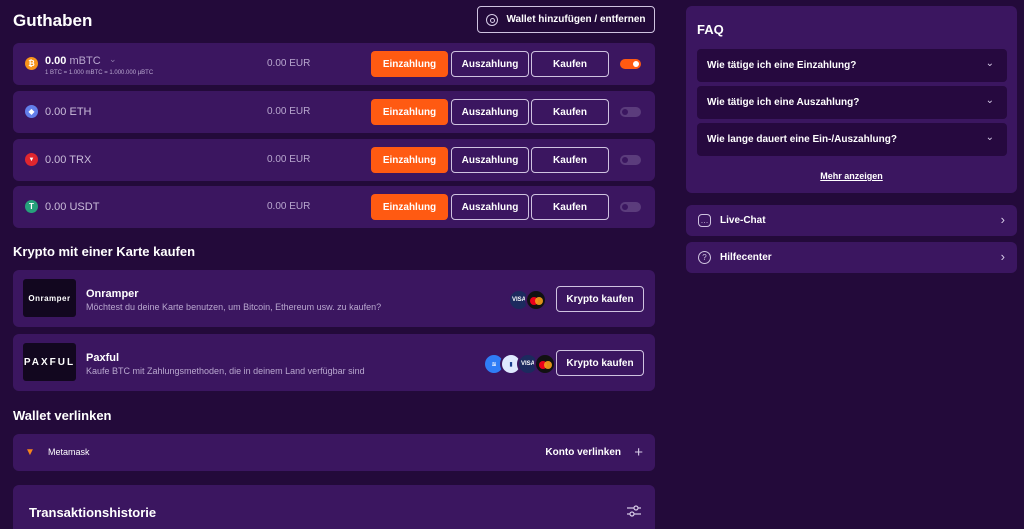 Image resolution: width=1024 pixels, height=529 pixels. I want to click on coin-fiat-btc: 0.00 EUR, so click(289, 63).